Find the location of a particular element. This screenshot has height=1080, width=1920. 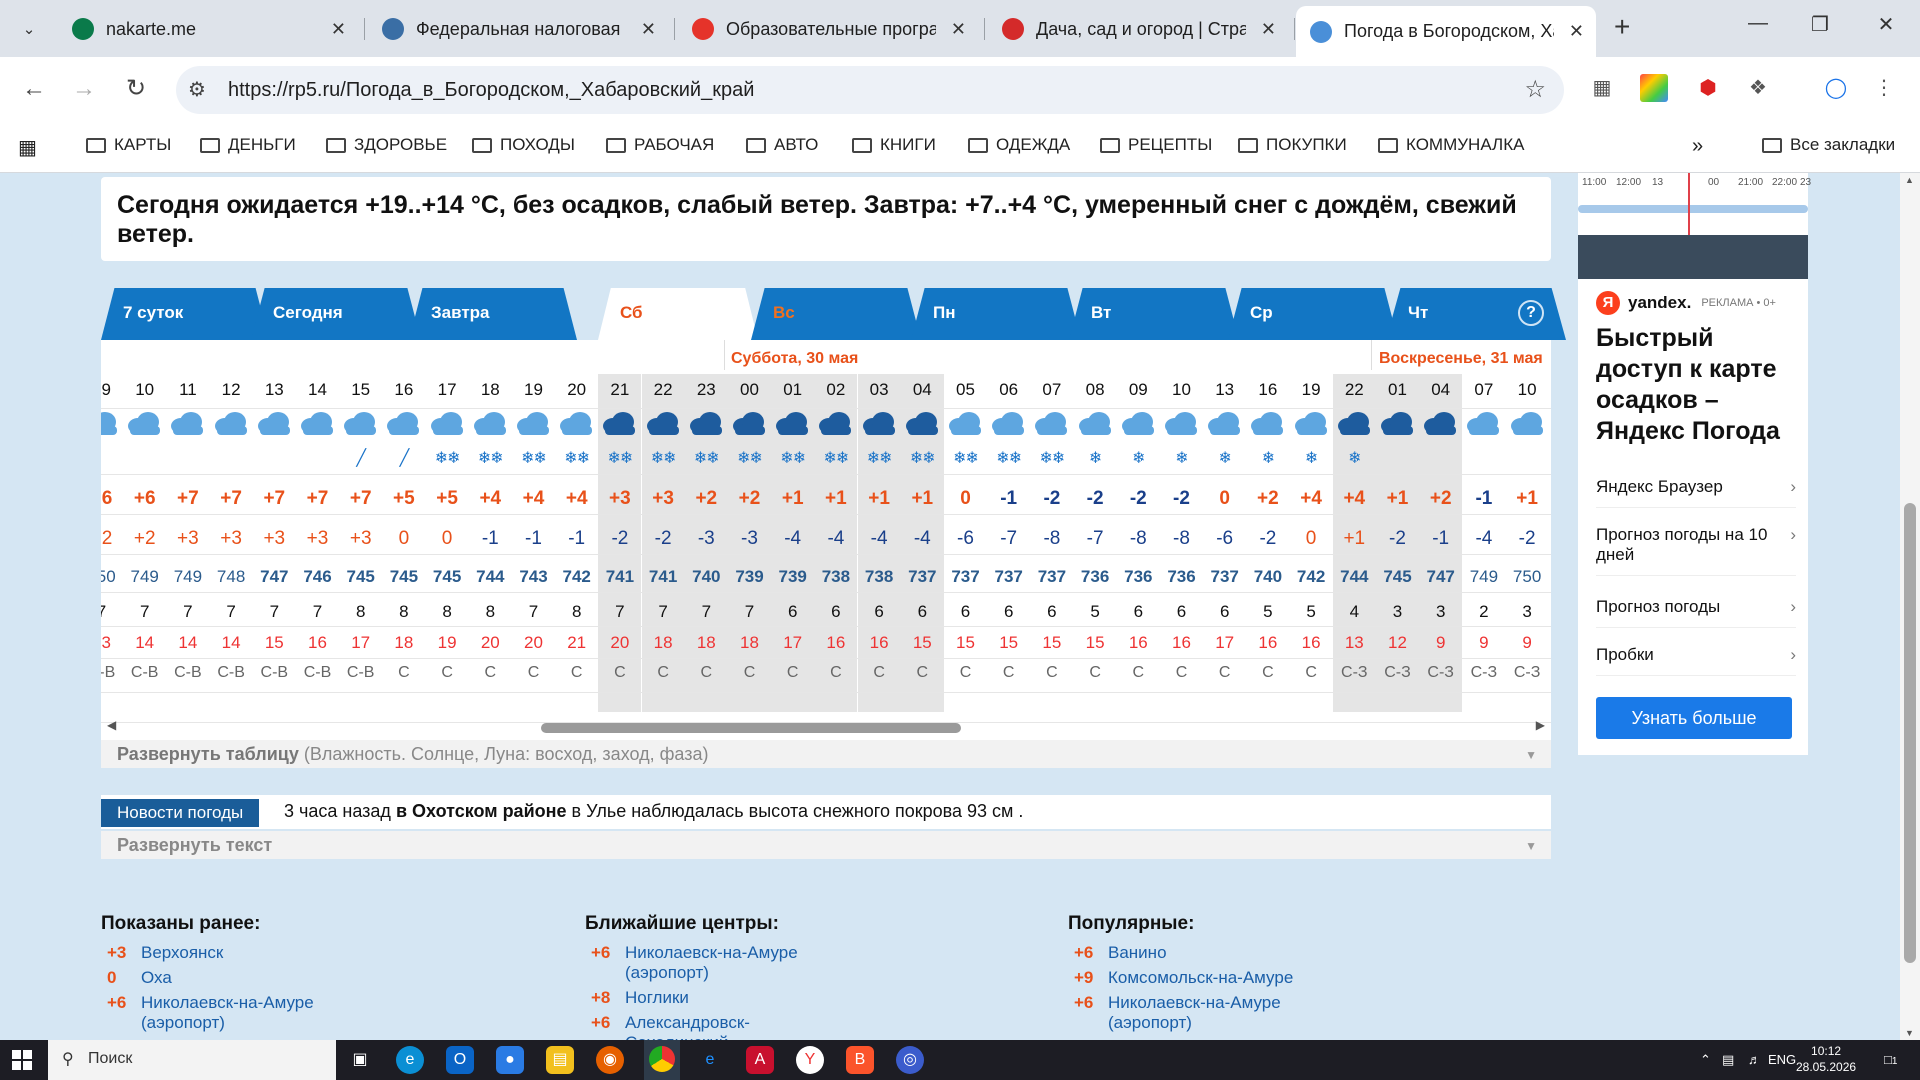

bookmark-folder: КОММУНАЛКА is located at coordinates (1451, 145).